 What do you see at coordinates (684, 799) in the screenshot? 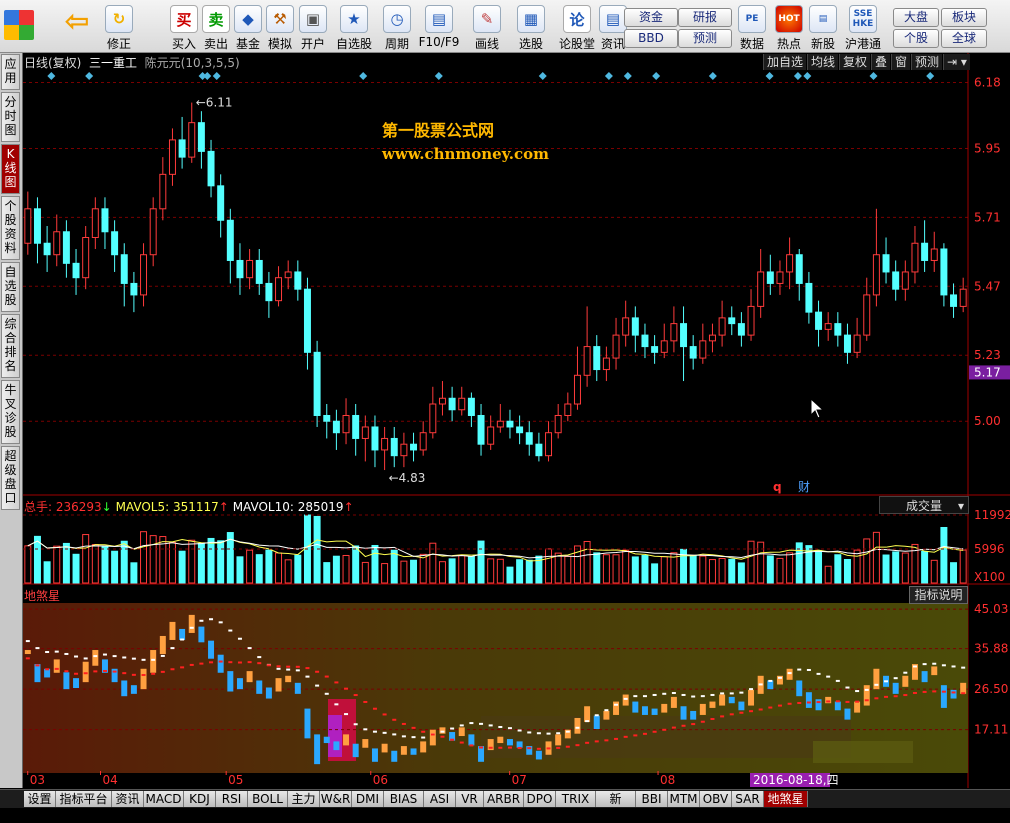
I see `bottom-tab-MTM: MTM` at bounding box center [684, 799].